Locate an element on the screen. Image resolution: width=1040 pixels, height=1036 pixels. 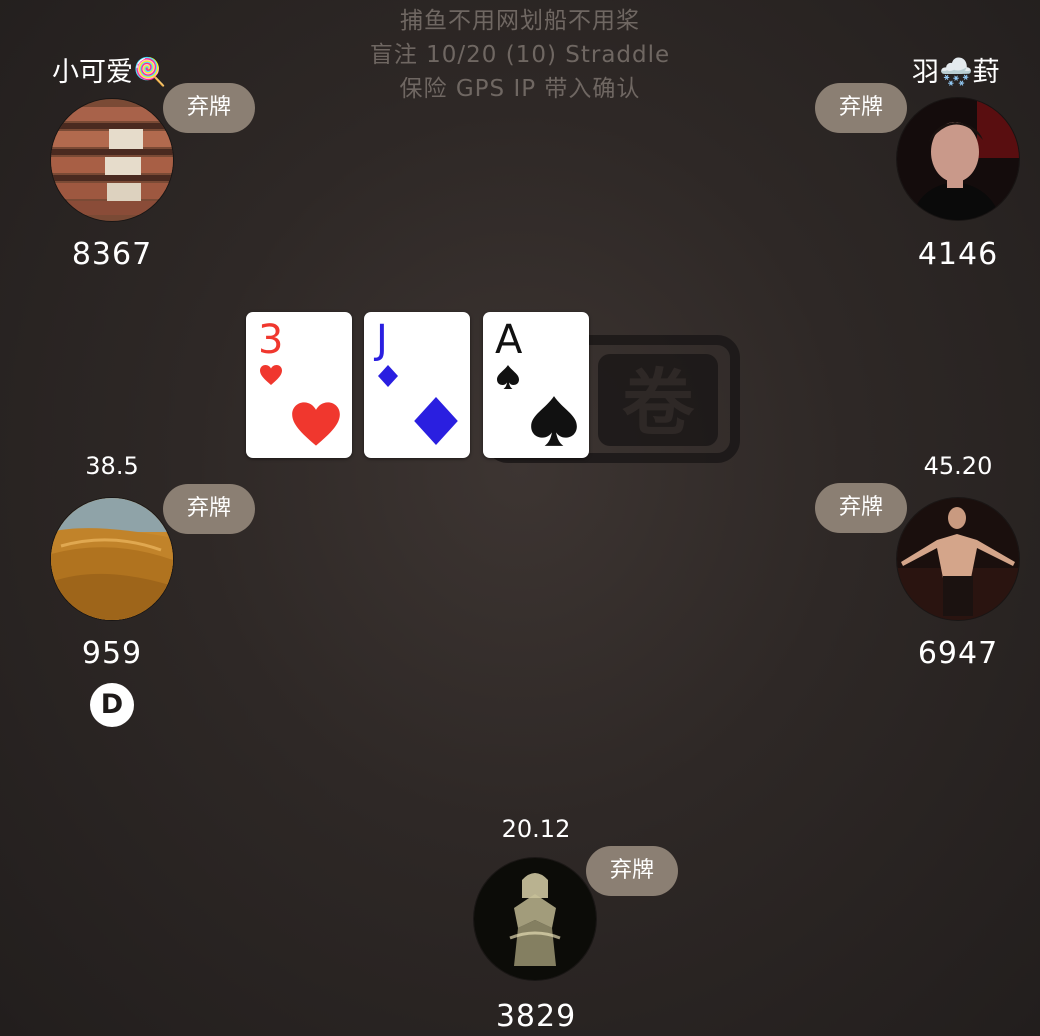
stack-top-left: 8367 is located at coordinates (112, 254).